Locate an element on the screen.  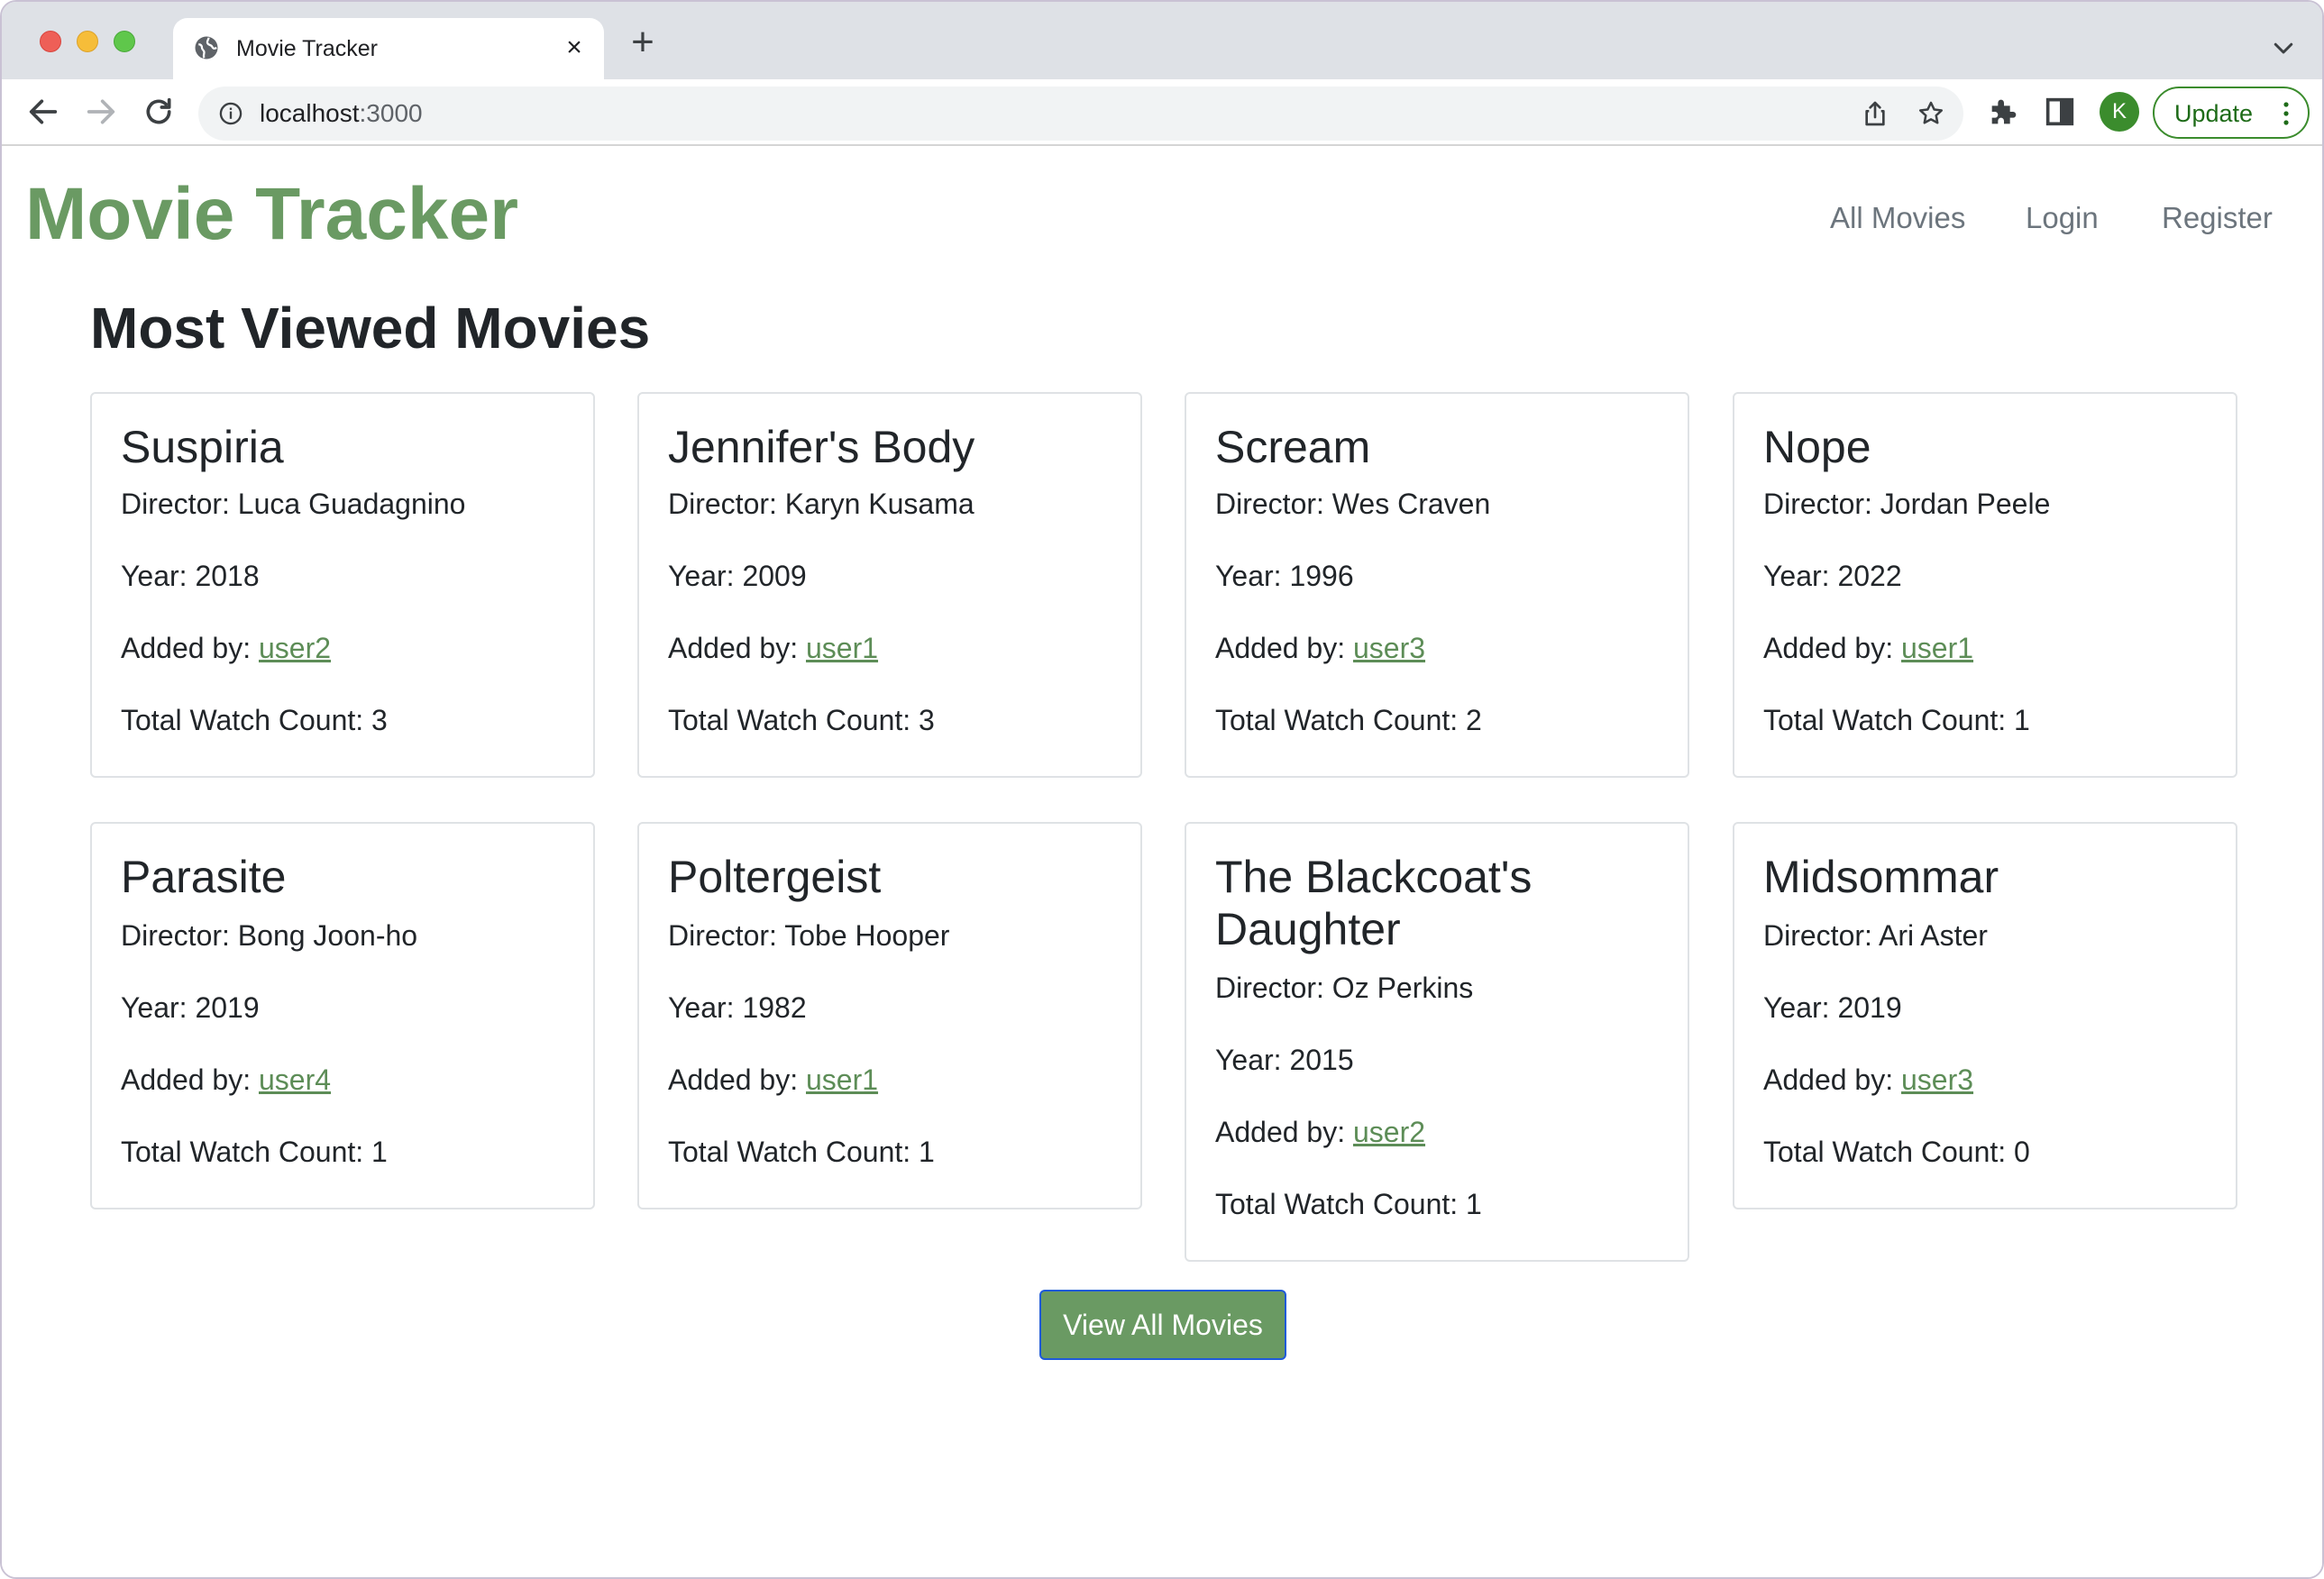
update-button: Update is located at coordinates (2231, 113).